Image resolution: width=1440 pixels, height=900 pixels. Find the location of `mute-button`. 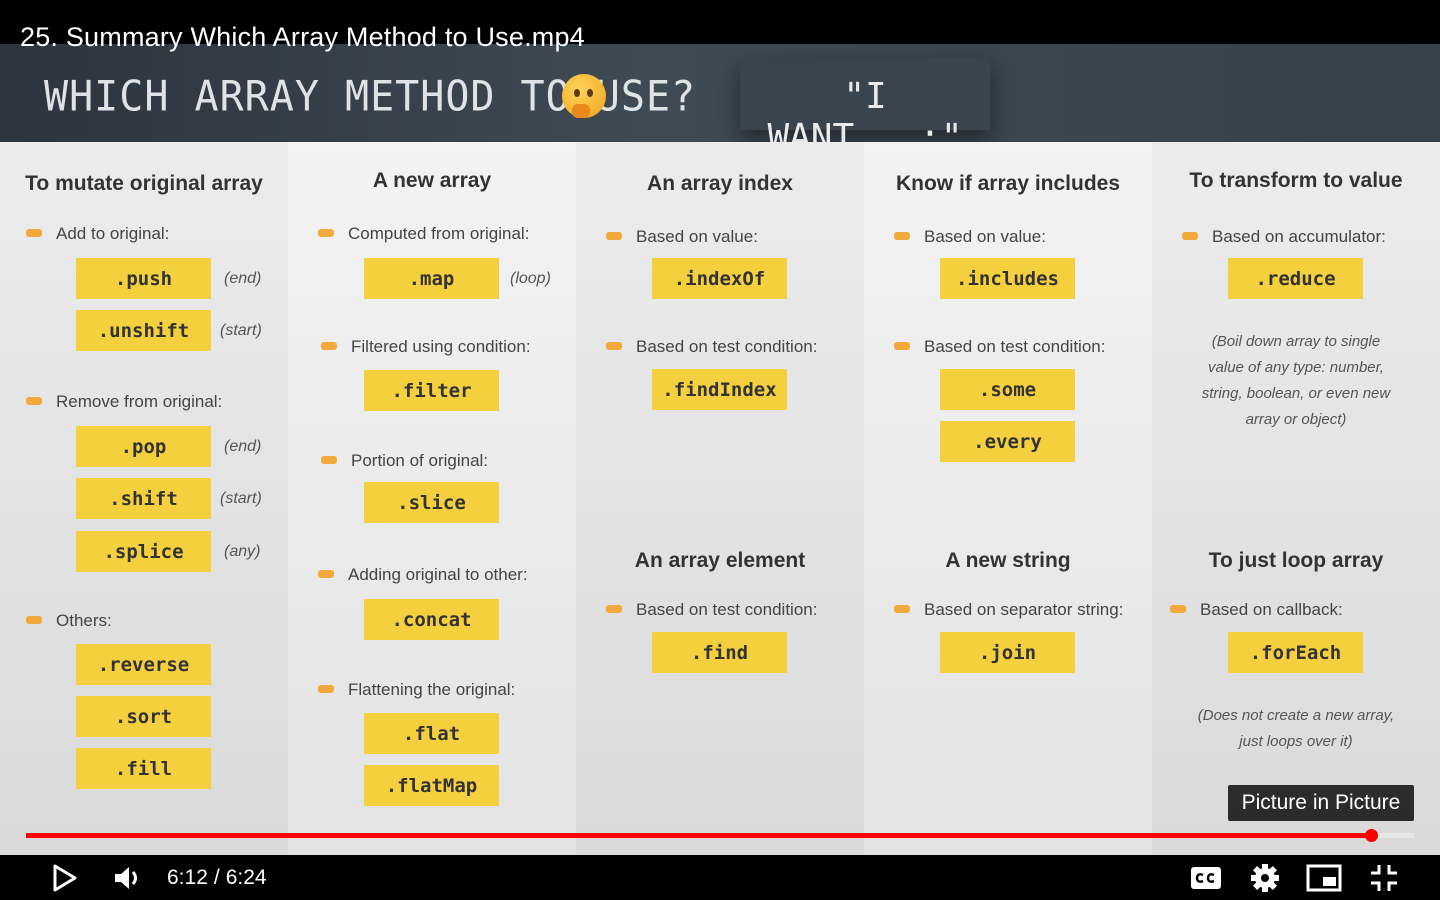

mute-button is located at coordinates (127, 877).